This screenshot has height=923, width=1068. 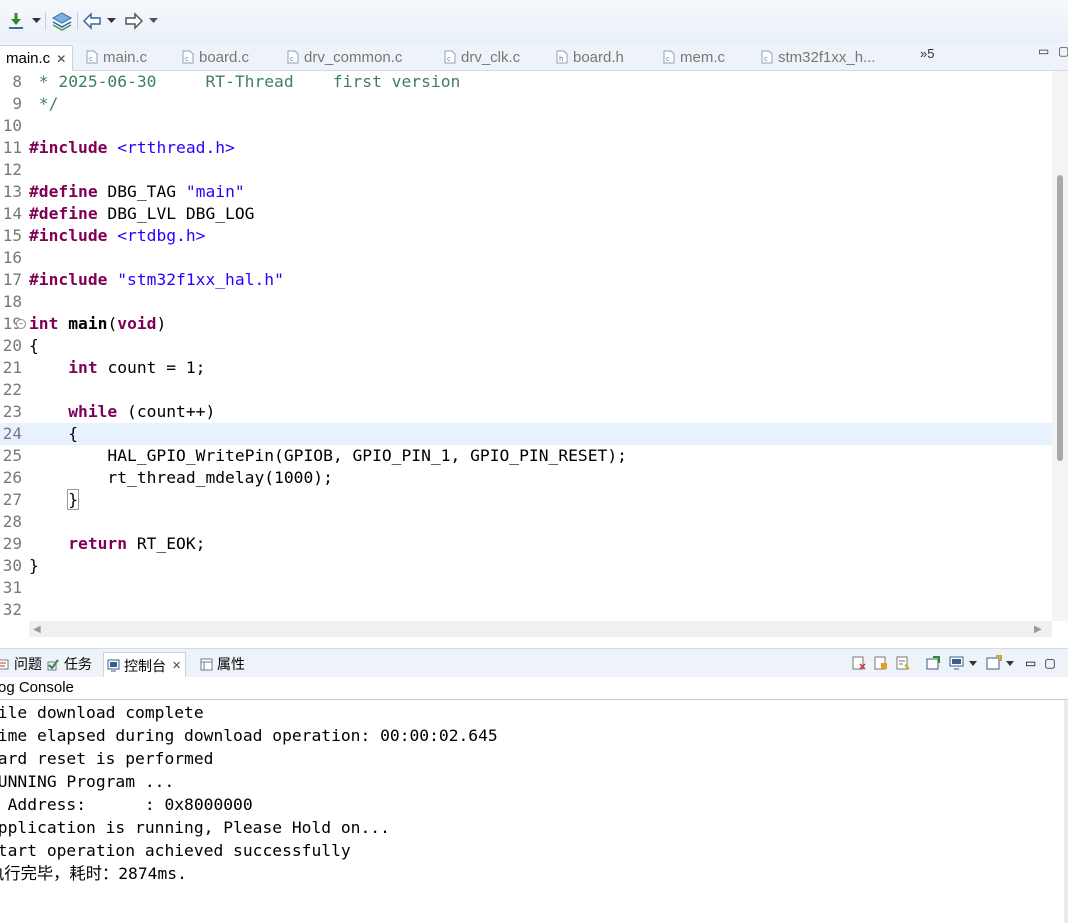 What do you see at coordinates (526, 192) in the screenshot?
I see `code-line: 13 #define DBG_TAG "main"` at bounding box center [526, 192].